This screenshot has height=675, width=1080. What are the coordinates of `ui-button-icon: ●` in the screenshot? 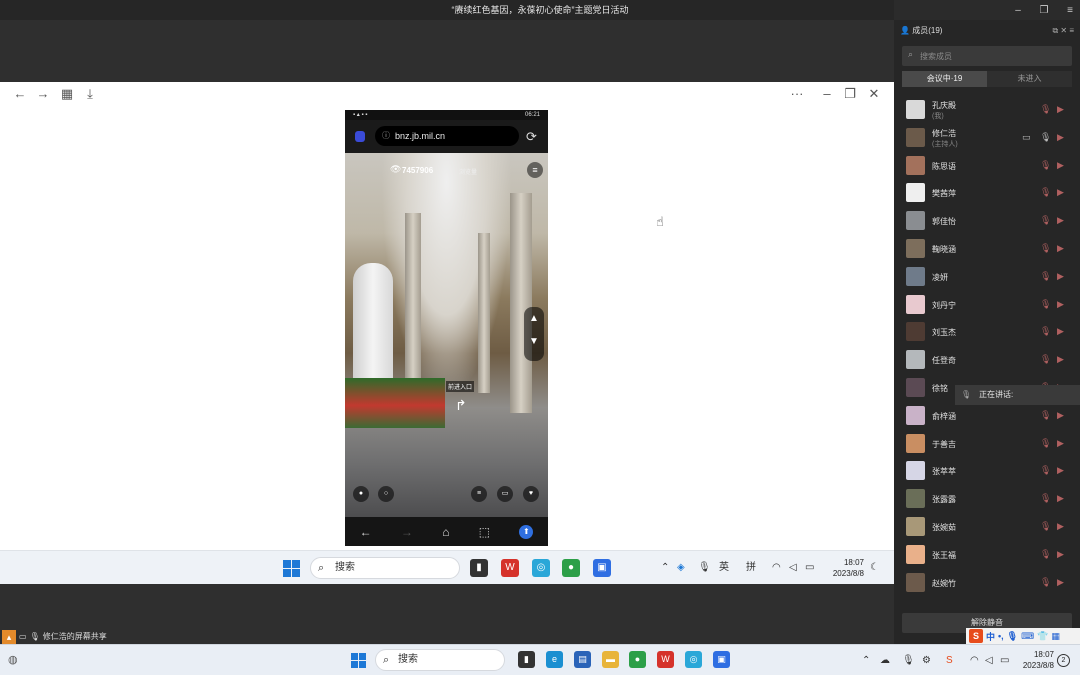 It's located at (361, 494).